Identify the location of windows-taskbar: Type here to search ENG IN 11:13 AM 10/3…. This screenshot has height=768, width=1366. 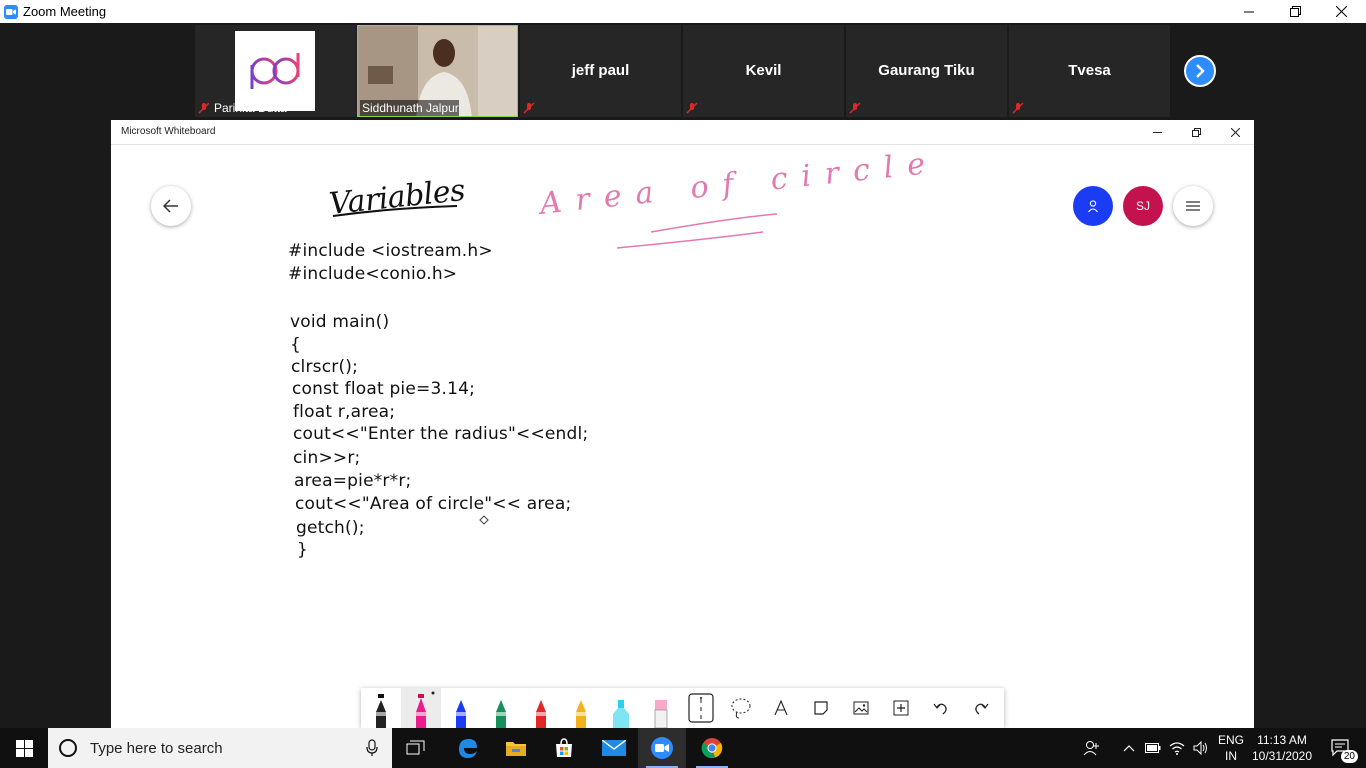
(683, 748).